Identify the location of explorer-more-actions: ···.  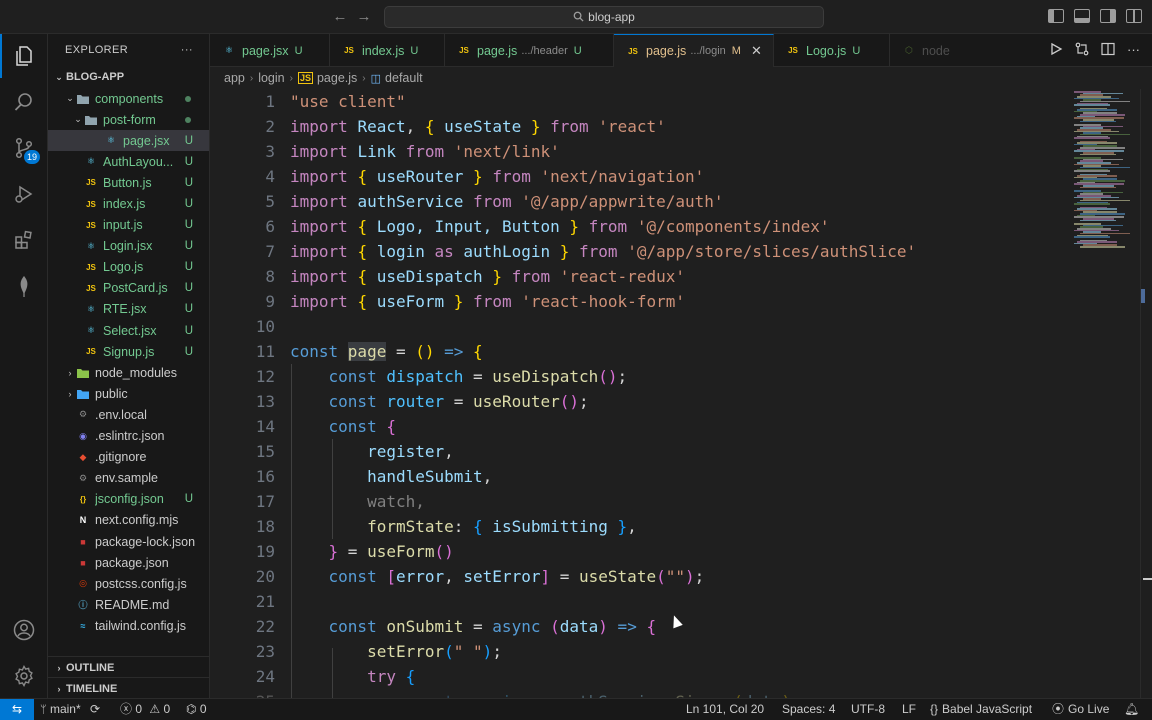
(187, 50).